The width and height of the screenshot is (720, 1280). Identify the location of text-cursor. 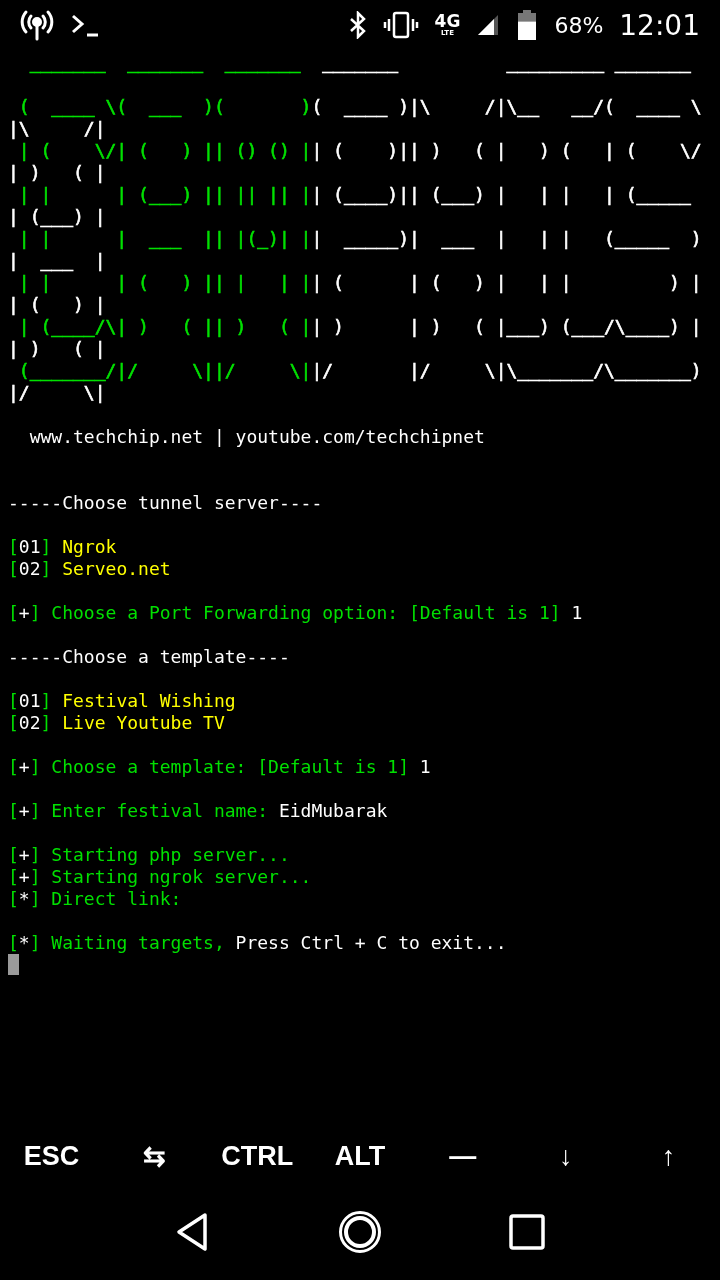
(13, 964).